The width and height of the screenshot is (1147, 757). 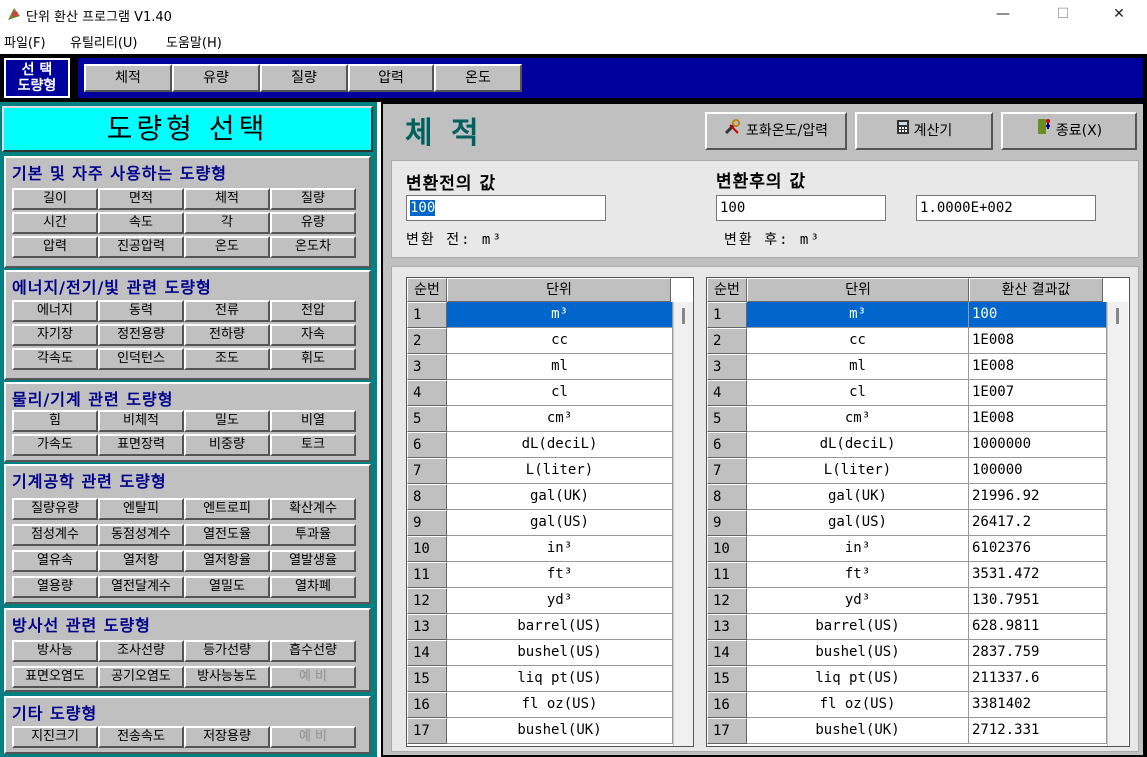 What do you see at coordinates (540, 523) in the screenshot?
I see `before-unit-row: 9 gal(US)` at bounding box center [540, 523].